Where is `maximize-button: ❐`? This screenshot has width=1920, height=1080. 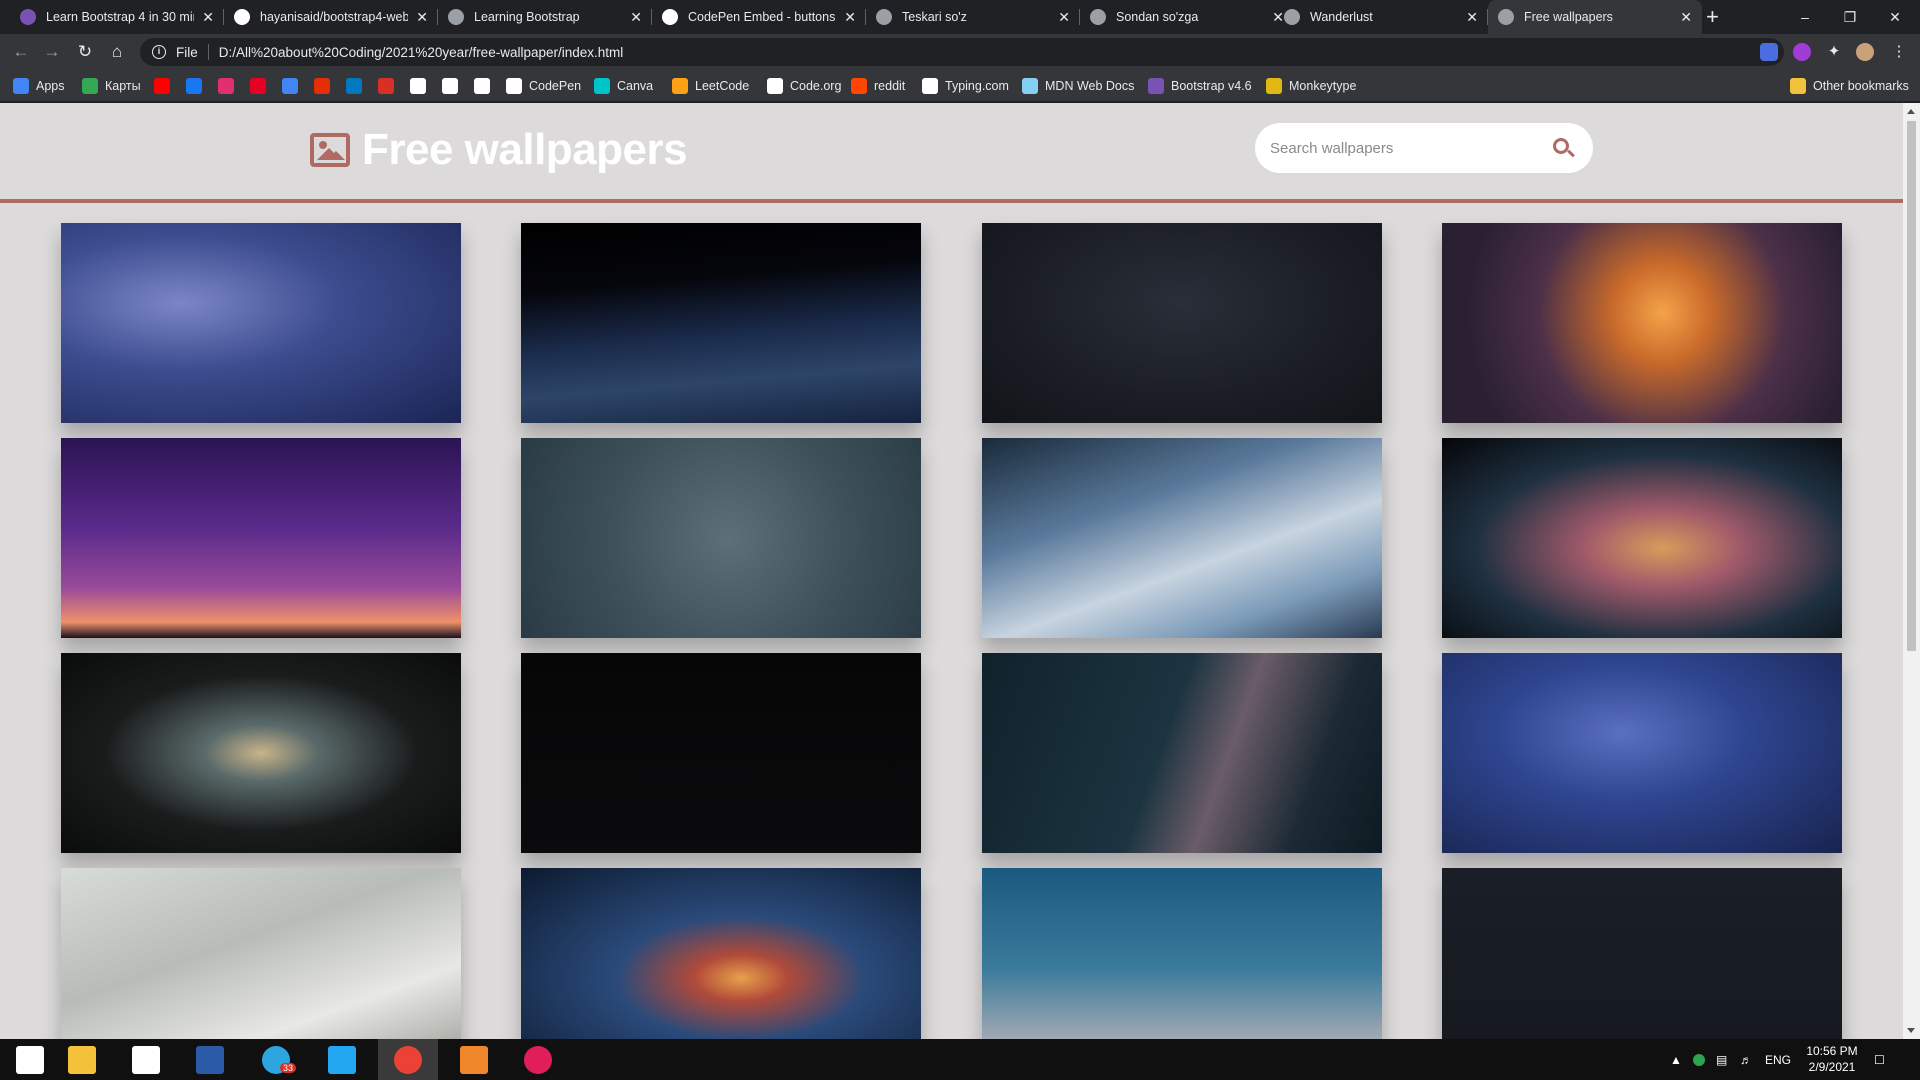
maximize-button: ❐ is located at coordinates (1850, 17).